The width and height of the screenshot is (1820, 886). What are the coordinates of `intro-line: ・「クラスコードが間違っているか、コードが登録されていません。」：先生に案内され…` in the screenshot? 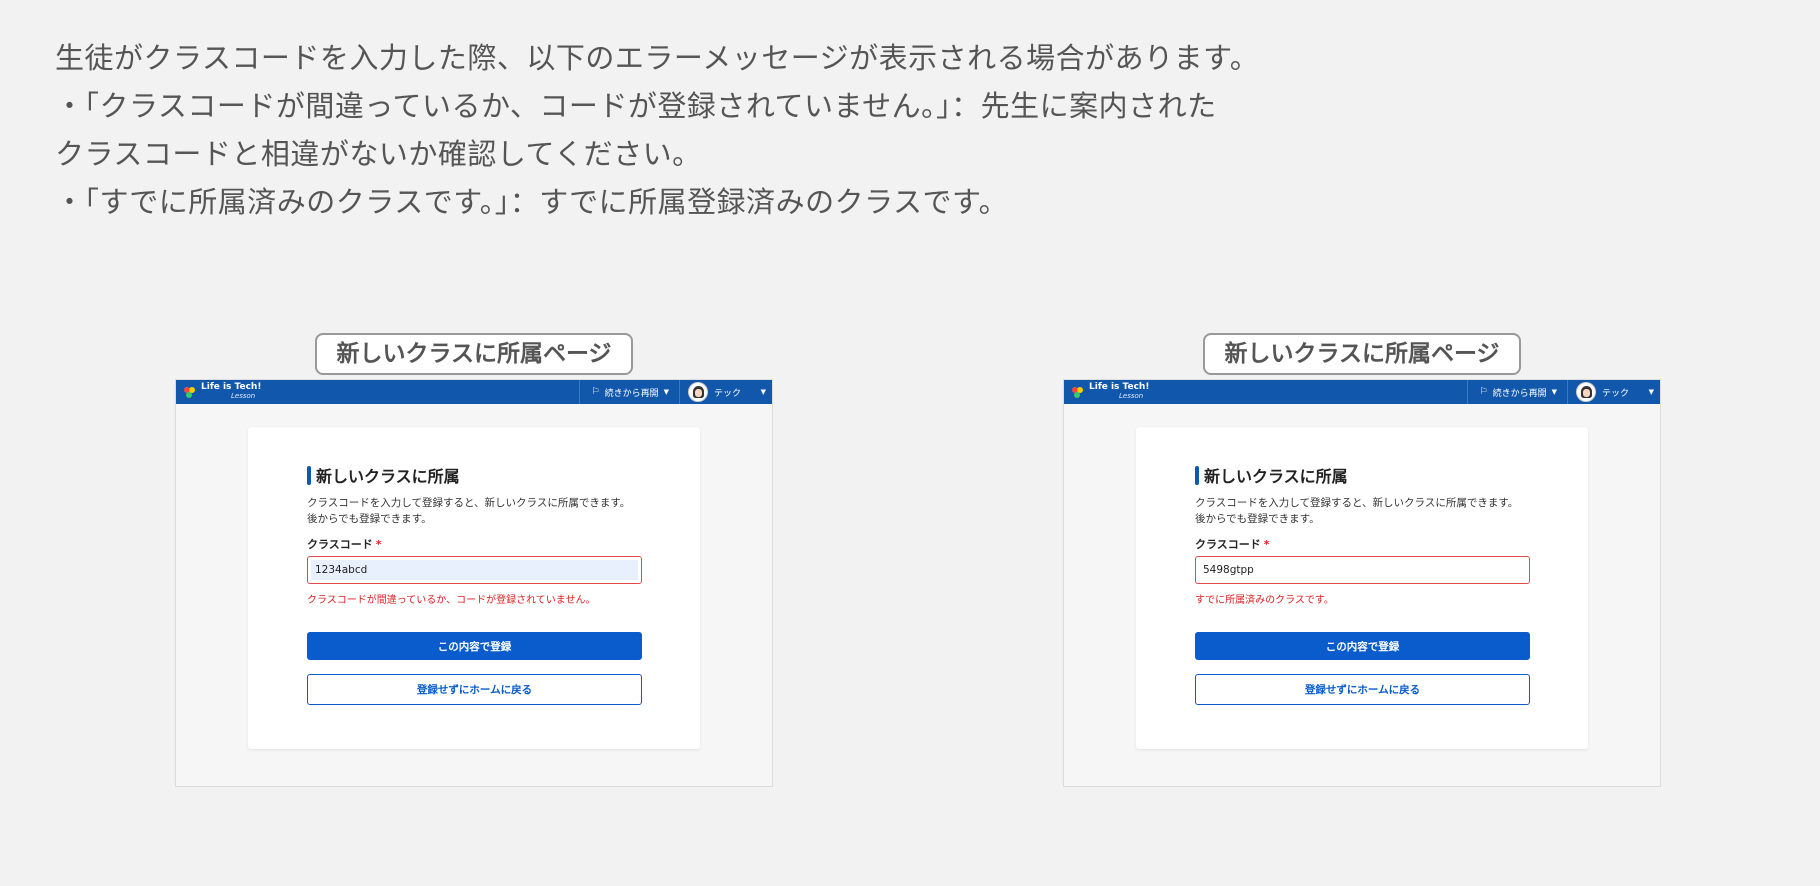 It's located at (636, 106).